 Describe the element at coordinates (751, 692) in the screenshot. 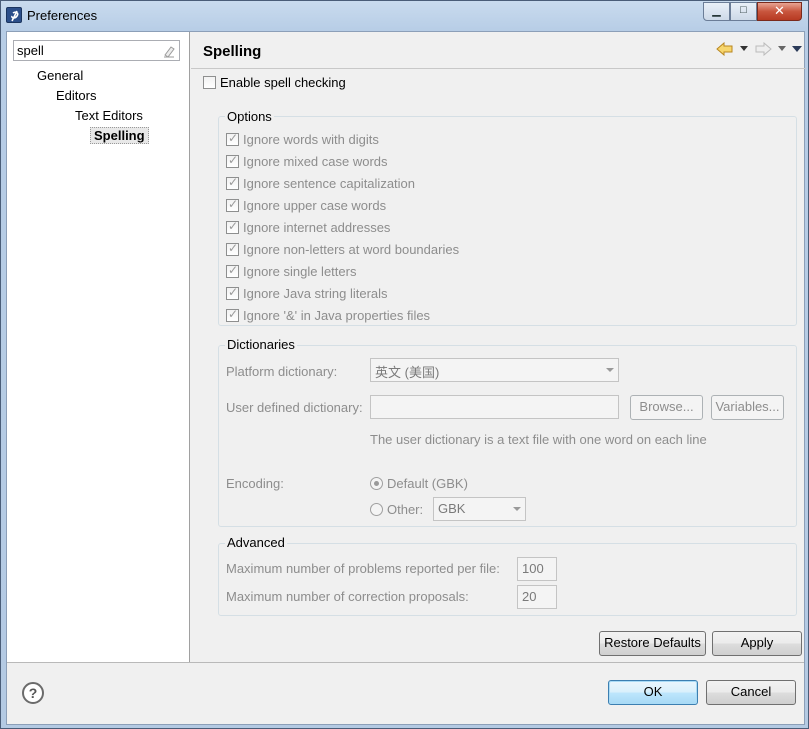

I see `cancel-button: Cancel` at that location.